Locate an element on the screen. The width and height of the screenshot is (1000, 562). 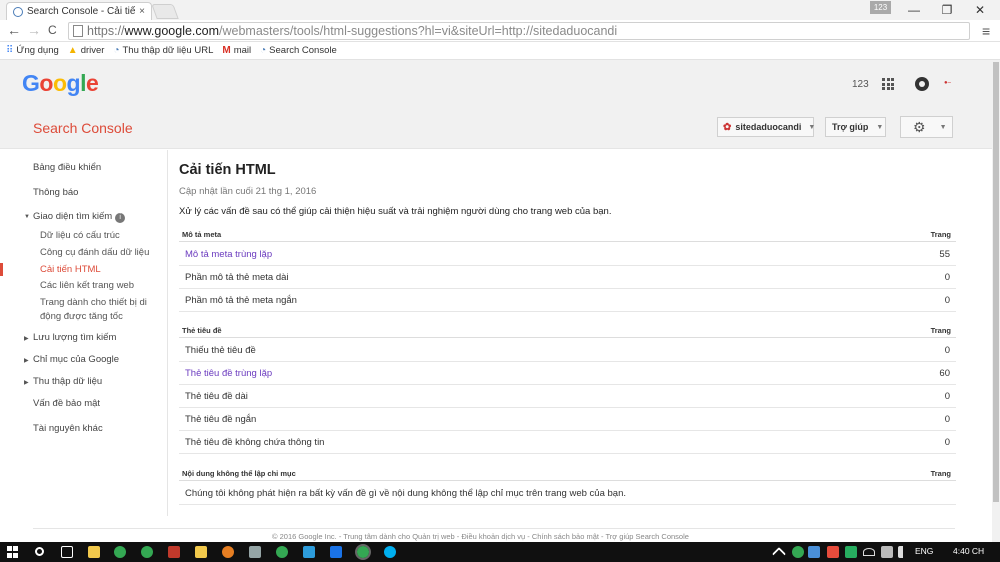
table-row: Thẻ tiêu đề ngắn 0 is located at coordinates (567, 419).